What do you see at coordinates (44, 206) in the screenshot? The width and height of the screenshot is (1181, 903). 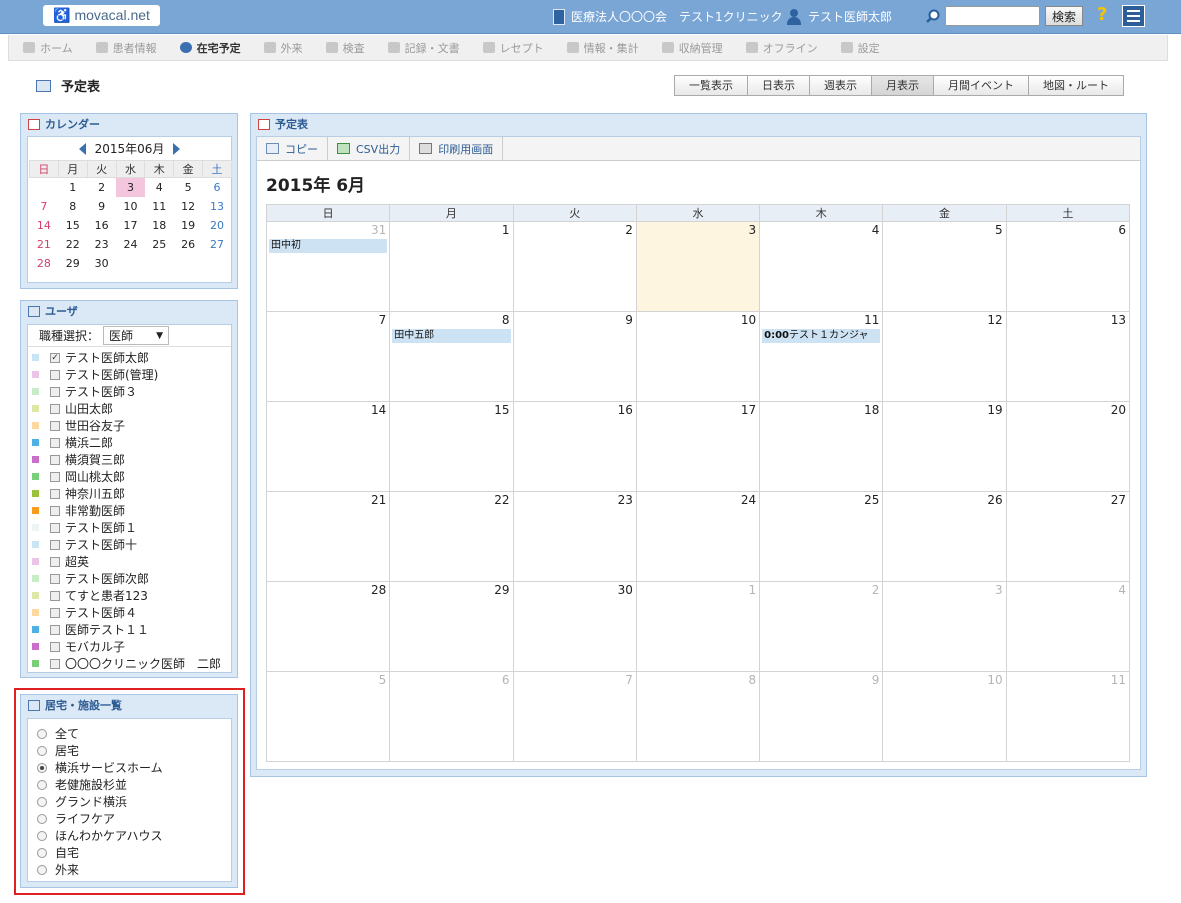 I see `mini-day-cell: 7` at bounding box center [44, 206].